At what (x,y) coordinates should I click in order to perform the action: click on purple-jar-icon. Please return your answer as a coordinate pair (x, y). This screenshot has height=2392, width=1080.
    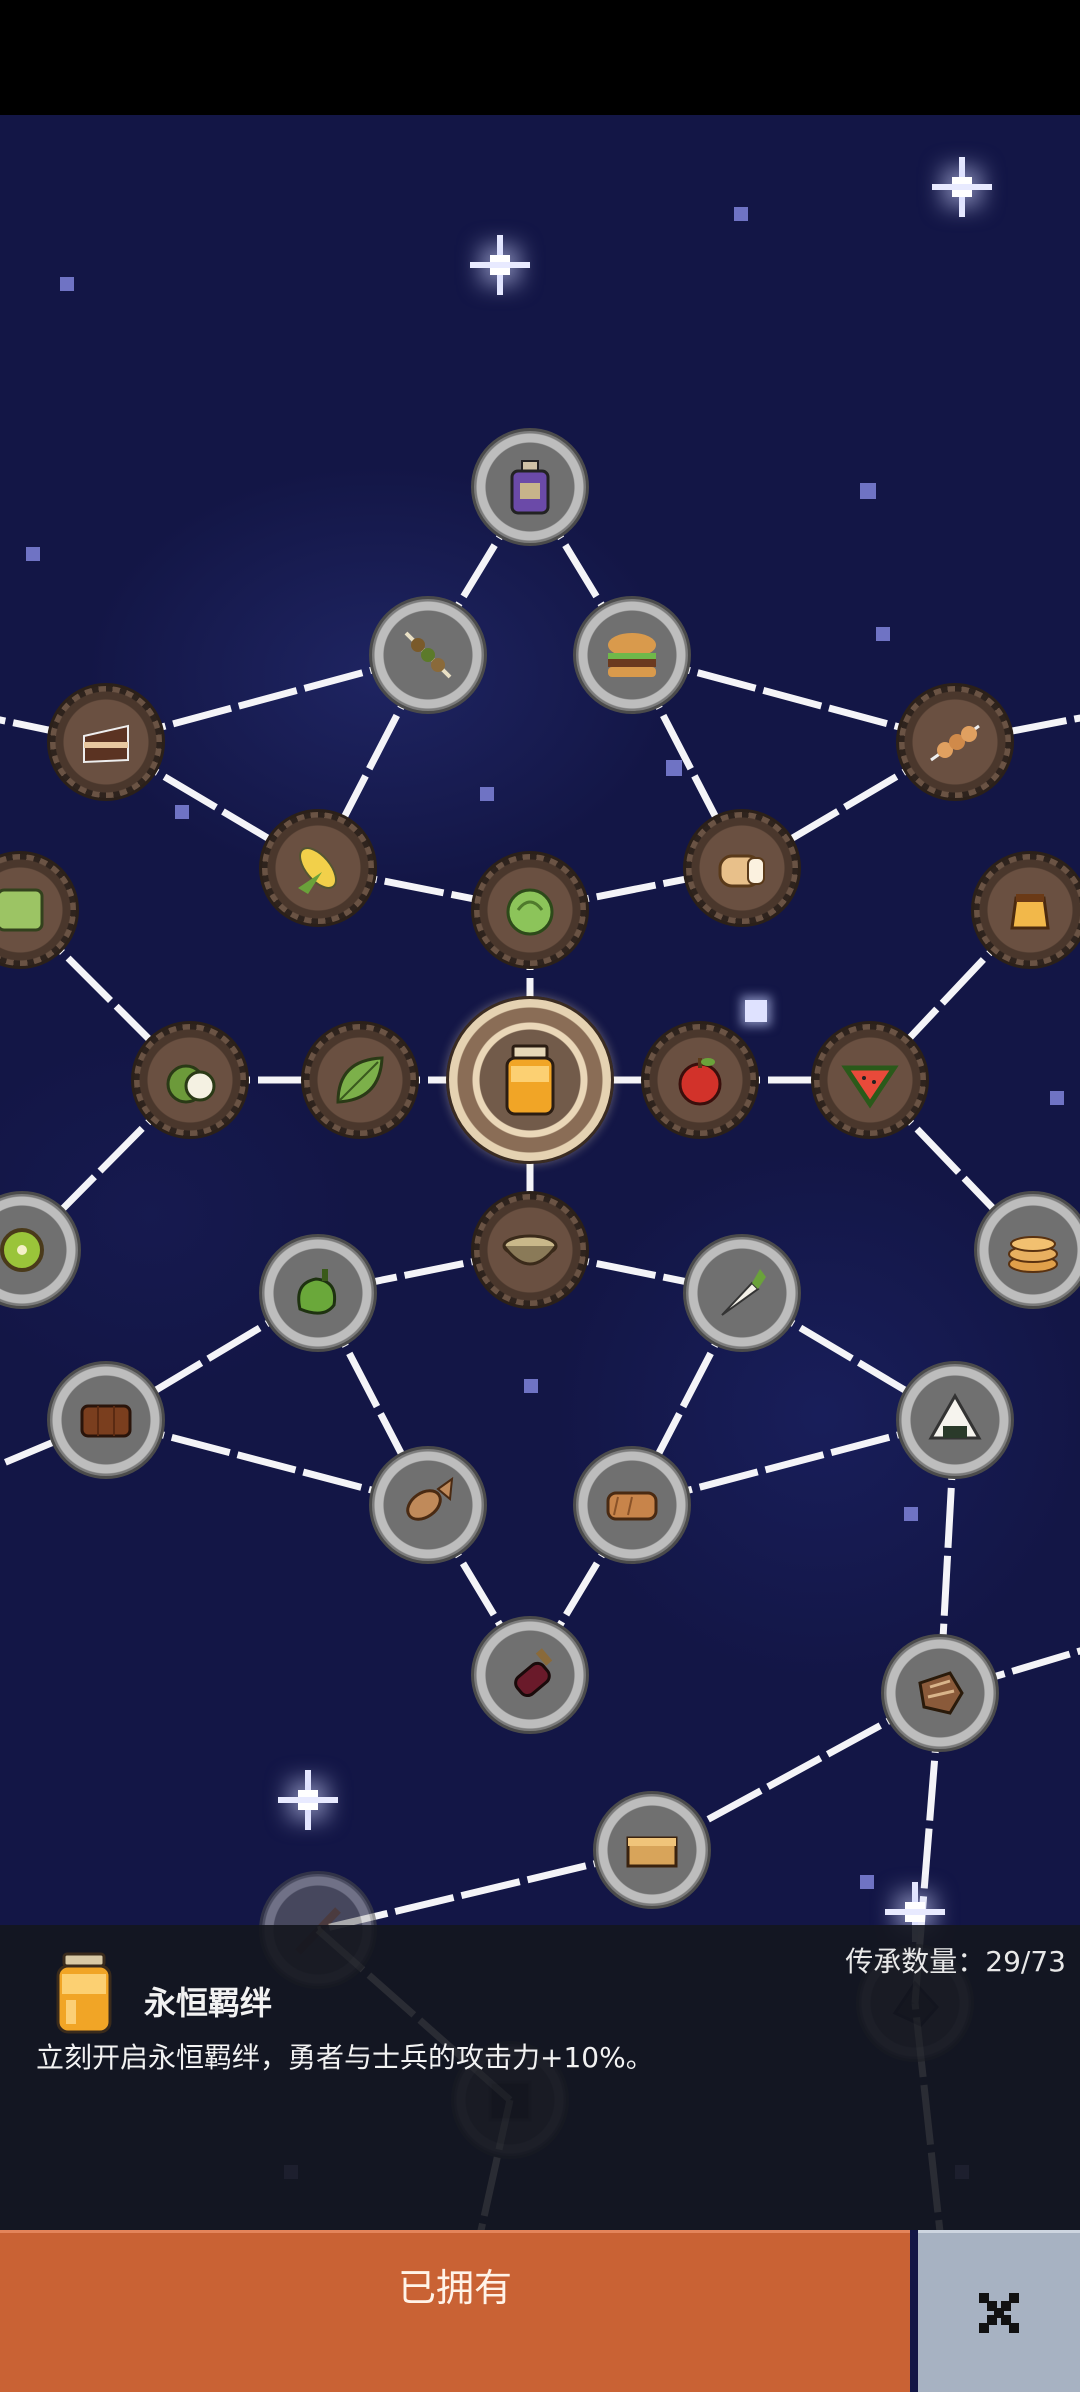
    Looking at the image, I should click on (530, 487).